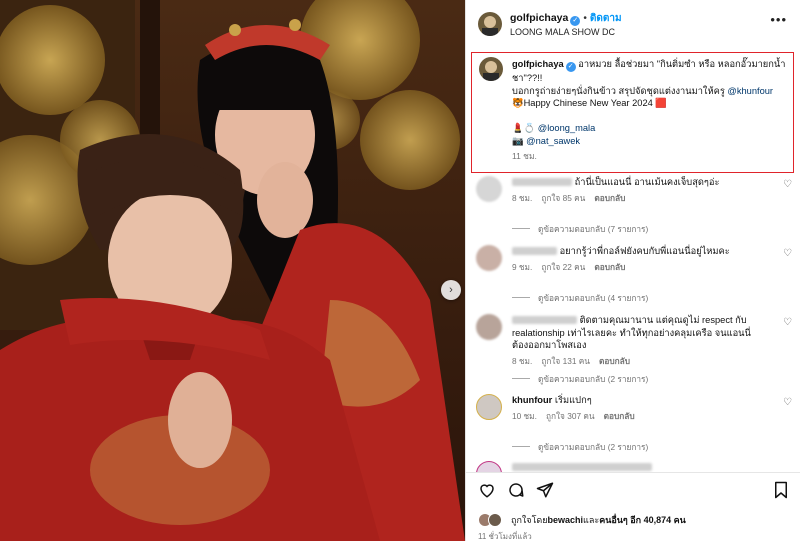 This screenshot has height=541, width=800. I want to click on liked-by-others: คนอื่นๆ อีก 40,874 คน, so click(642, 520).